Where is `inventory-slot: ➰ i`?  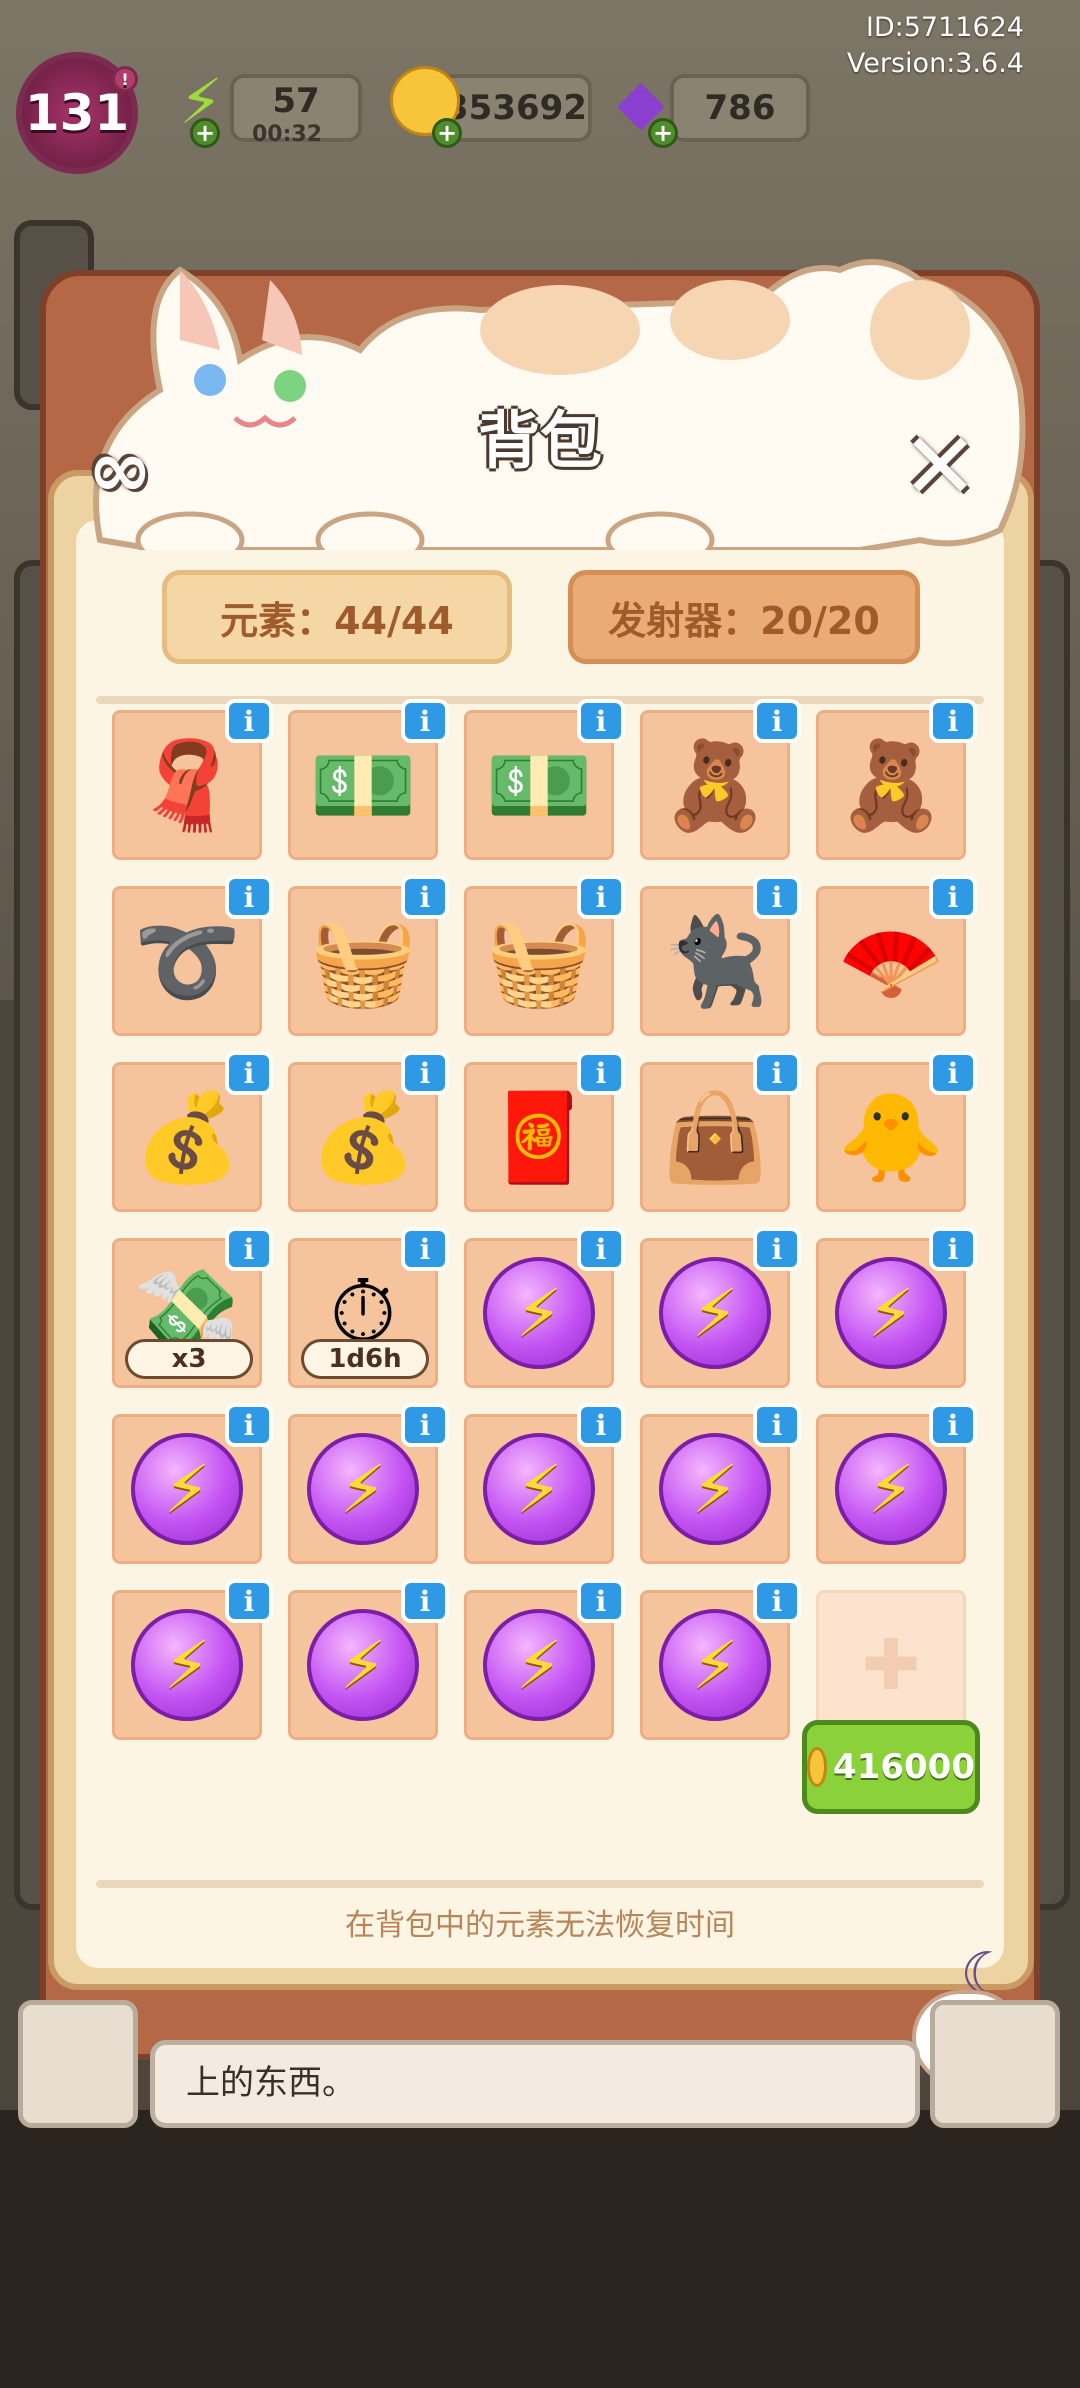
inventory-slot: ➰ i is located at coordinates (192, 955).